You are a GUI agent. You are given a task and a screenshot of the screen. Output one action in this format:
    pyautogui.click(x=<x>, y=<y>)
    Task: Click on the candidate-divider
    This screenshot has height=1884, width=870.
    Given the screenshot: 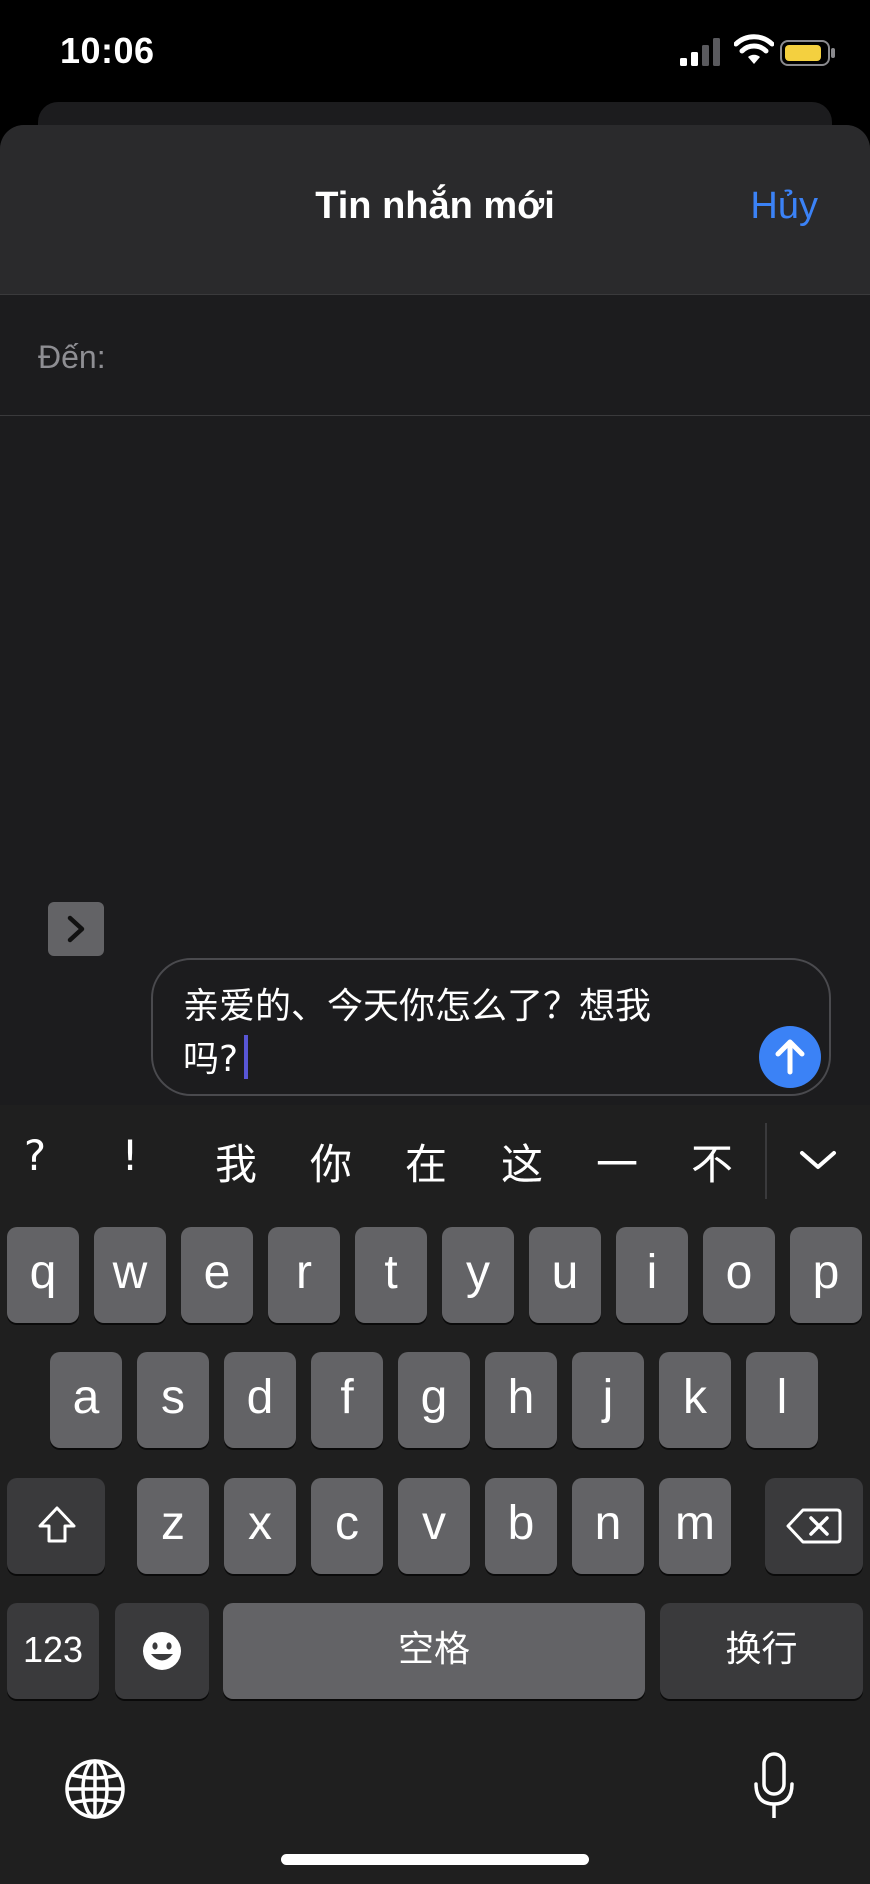 What is the action you would take?
    pyautogui.click(x=766, y=1161)
    